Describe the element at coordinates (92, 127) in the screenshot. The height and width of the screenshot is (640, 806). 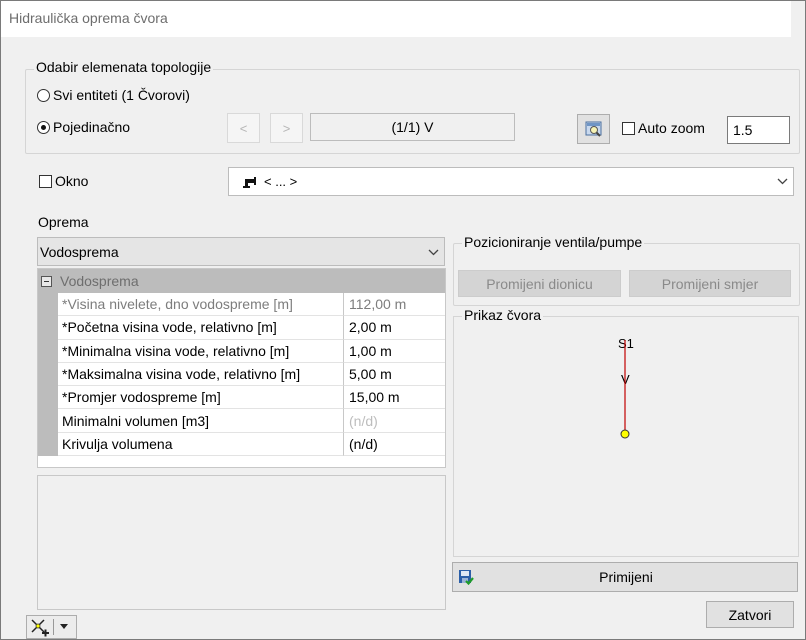
I see `individual-label: Pojedinačno` at that location.